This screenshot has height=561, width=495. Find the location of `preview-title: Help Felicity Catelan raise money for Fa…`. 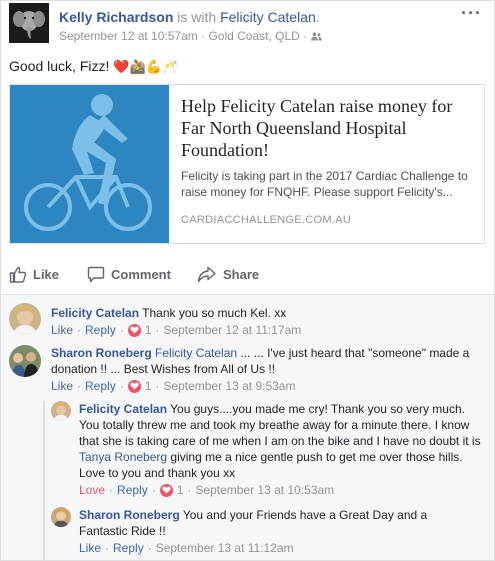

preview-title: Help Felicity Catelan raise money for Fa… is located at coordinates (328, 128).